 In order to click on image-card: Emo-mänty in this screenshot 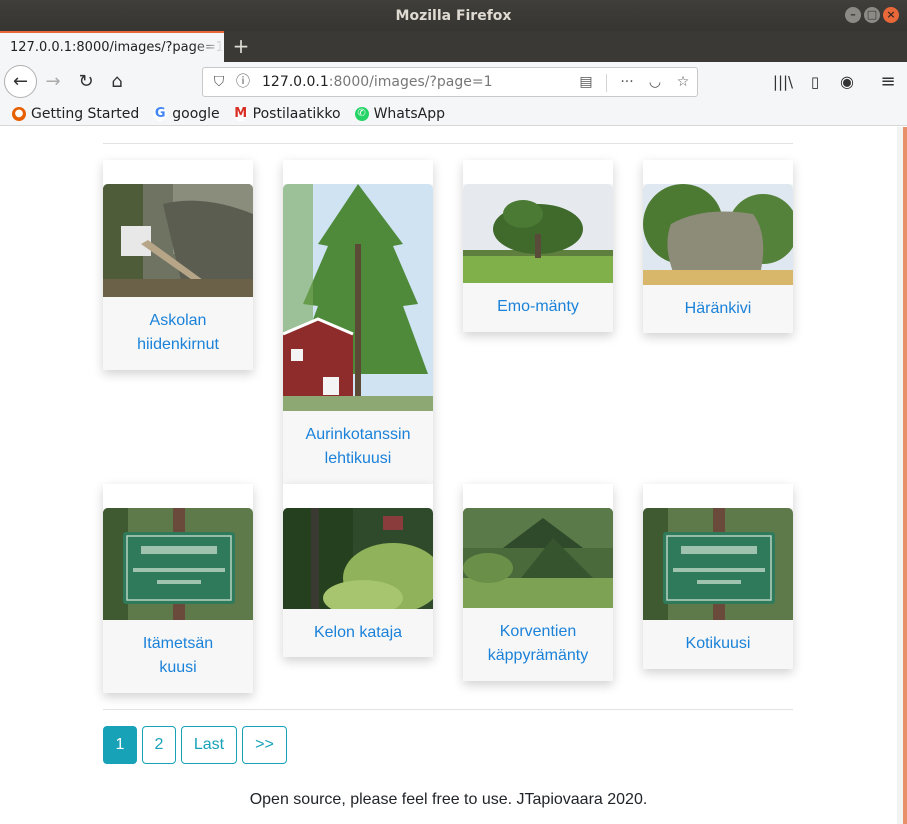, I will do `click(538, 246)`.